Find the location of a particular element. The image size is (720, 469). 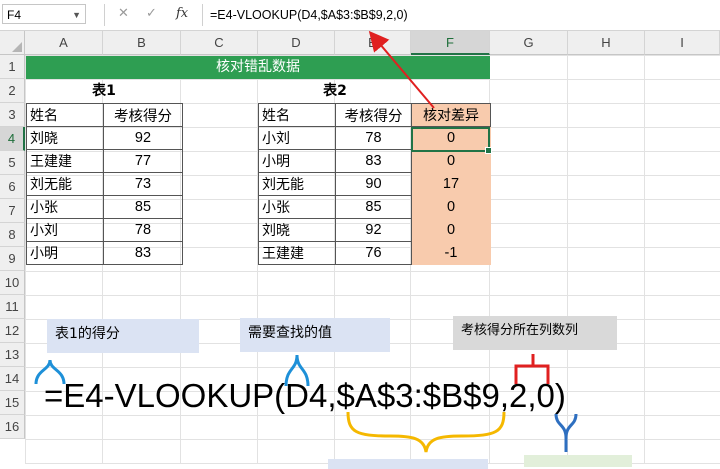

brace-col-index is located at coordinates (532, 369).